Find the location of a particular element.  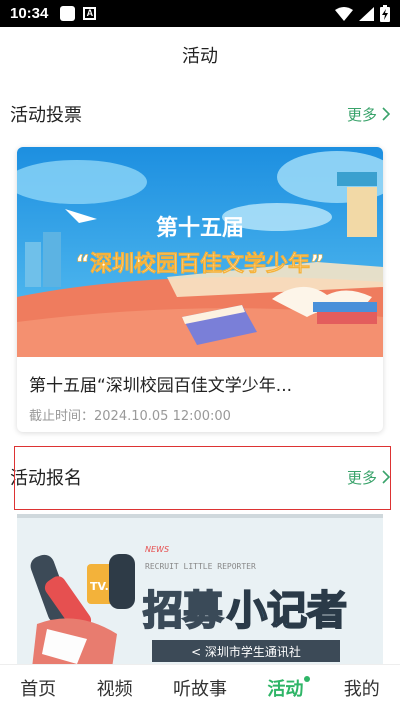

signal-icon is located at coordinates (366, 13).